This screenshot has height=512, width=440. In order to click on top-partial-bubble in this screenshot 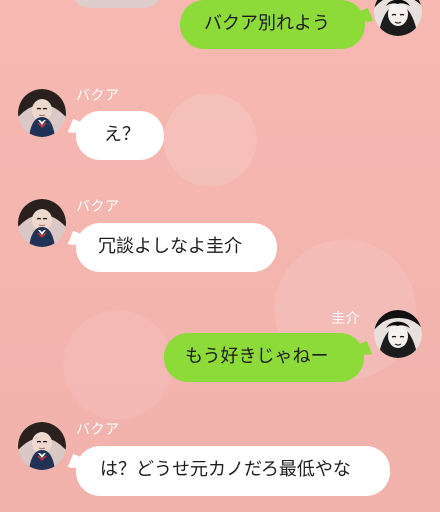, I will do `click(117, 4)`.